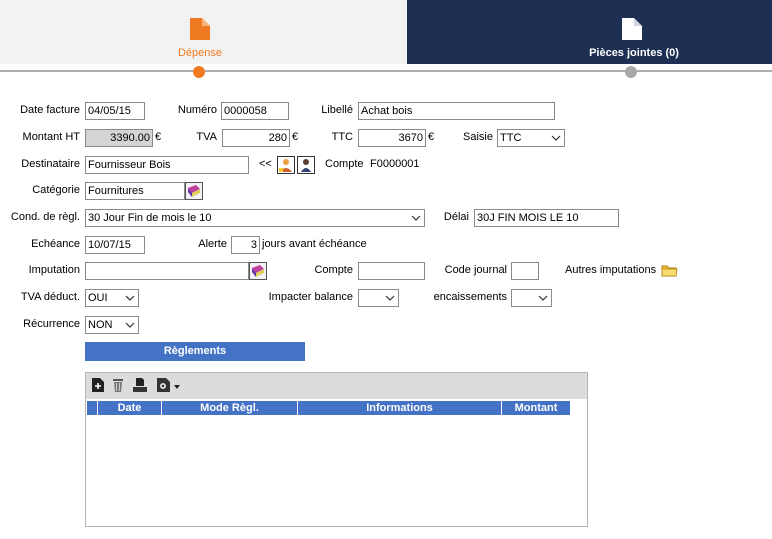 The width and height of the screenshot is (772, 539). Describe the element at coordinates (669, 270) in the screenshot. I see `folder-icon` at that location.